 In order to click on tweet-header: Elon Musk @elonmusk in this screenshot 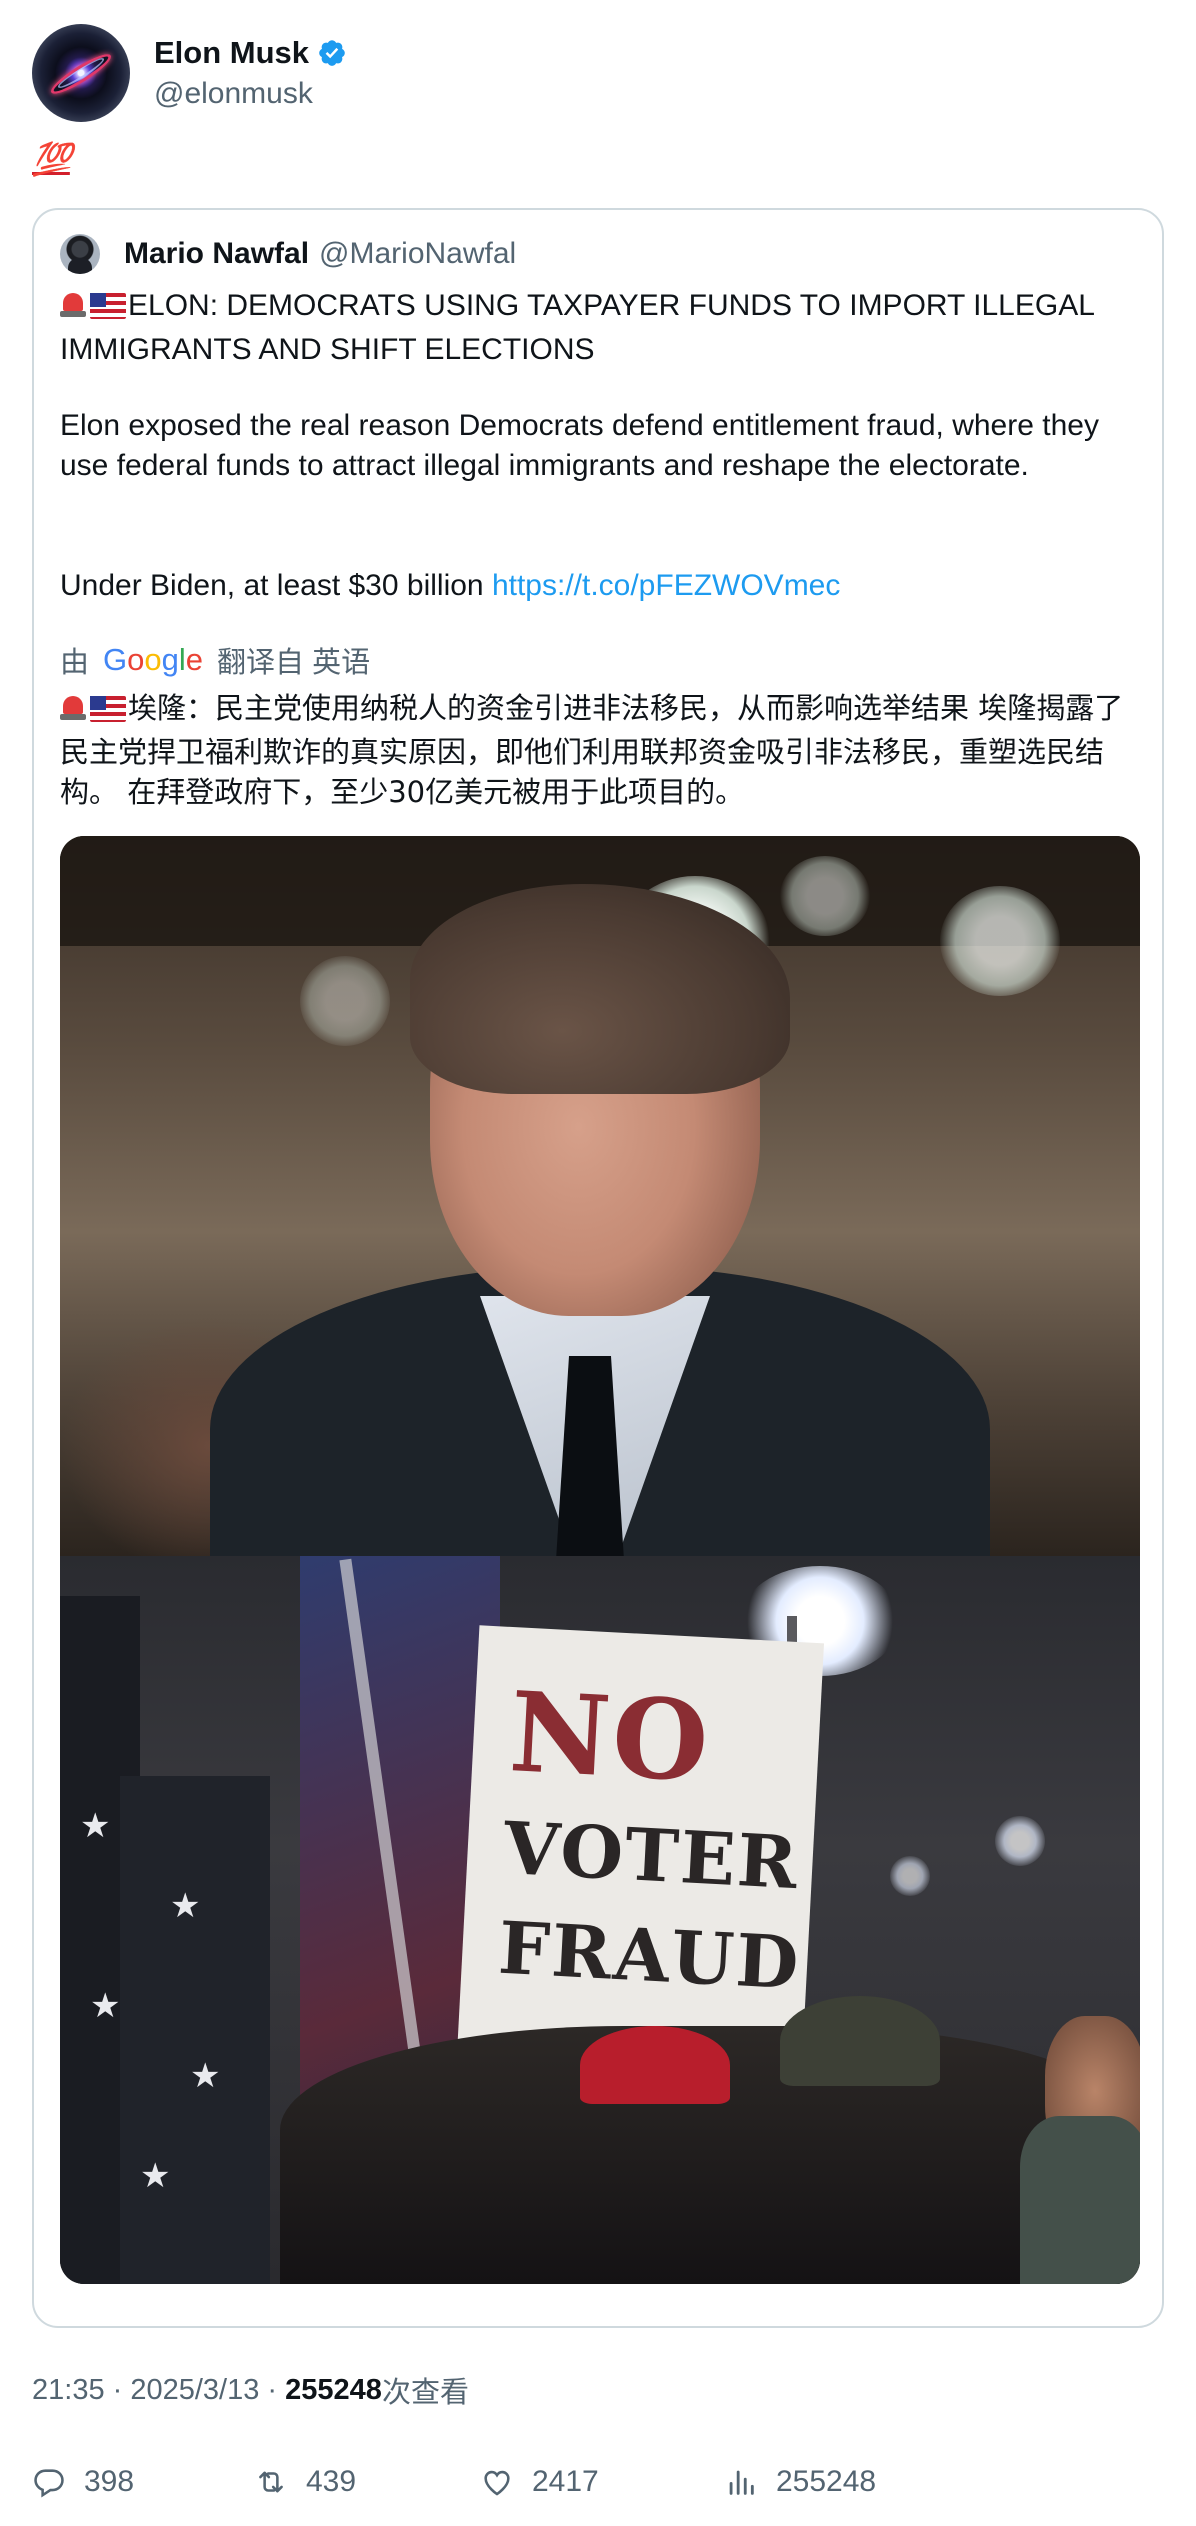, I will do `click(189, 73)`.